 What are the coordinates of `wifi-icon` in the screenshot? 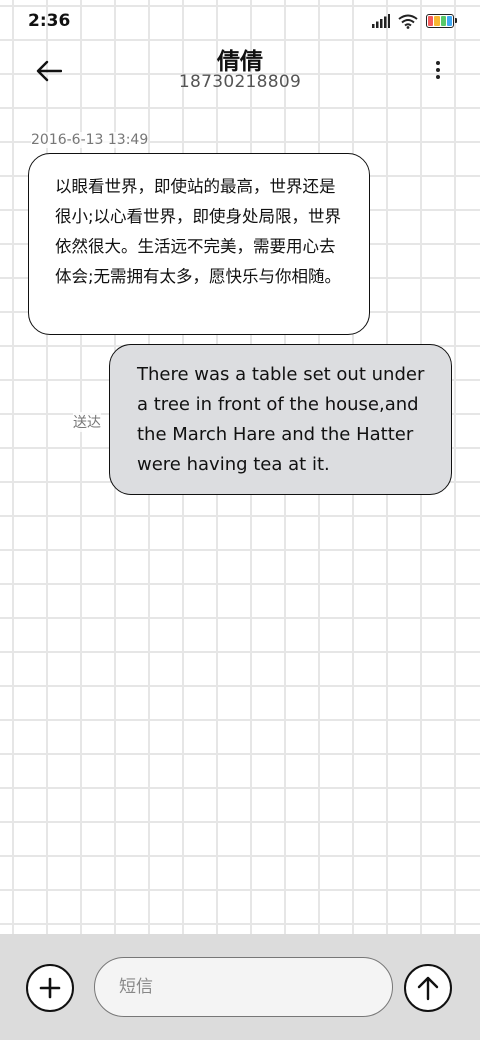 It's located at (408, 21).